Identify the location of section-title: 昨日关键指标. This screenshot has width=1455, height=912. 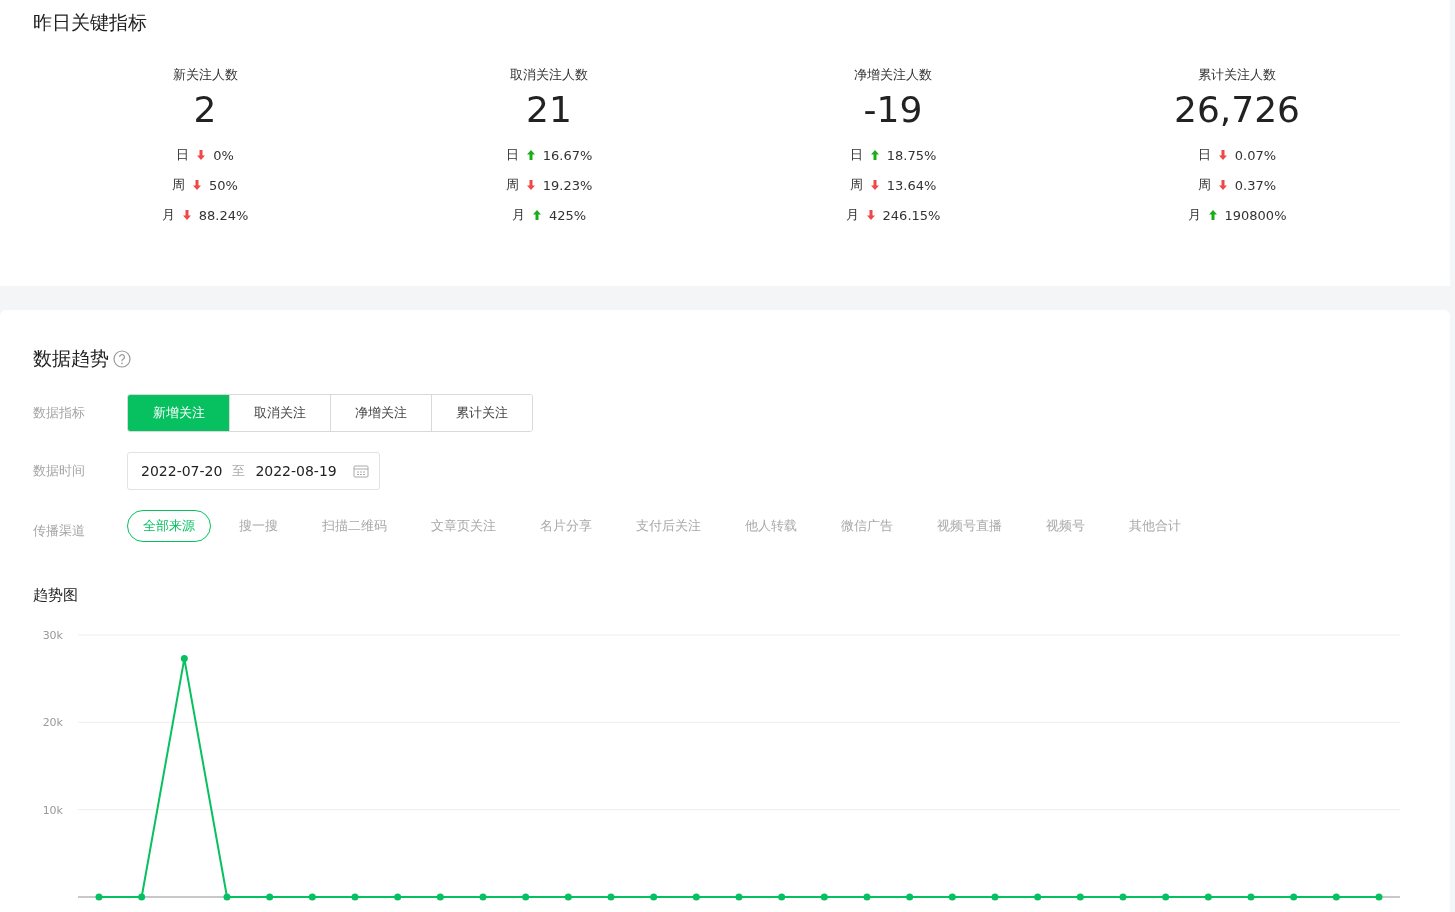
(90, 22).